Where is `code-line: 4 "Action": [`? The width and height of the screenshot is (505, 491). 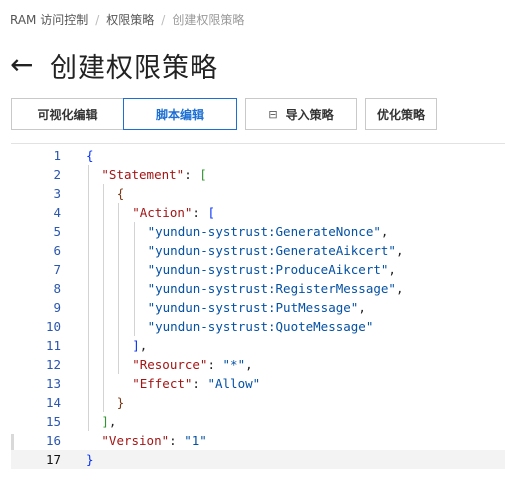
code-line: 4 "Action": [ is located at coordinates (258, 212).